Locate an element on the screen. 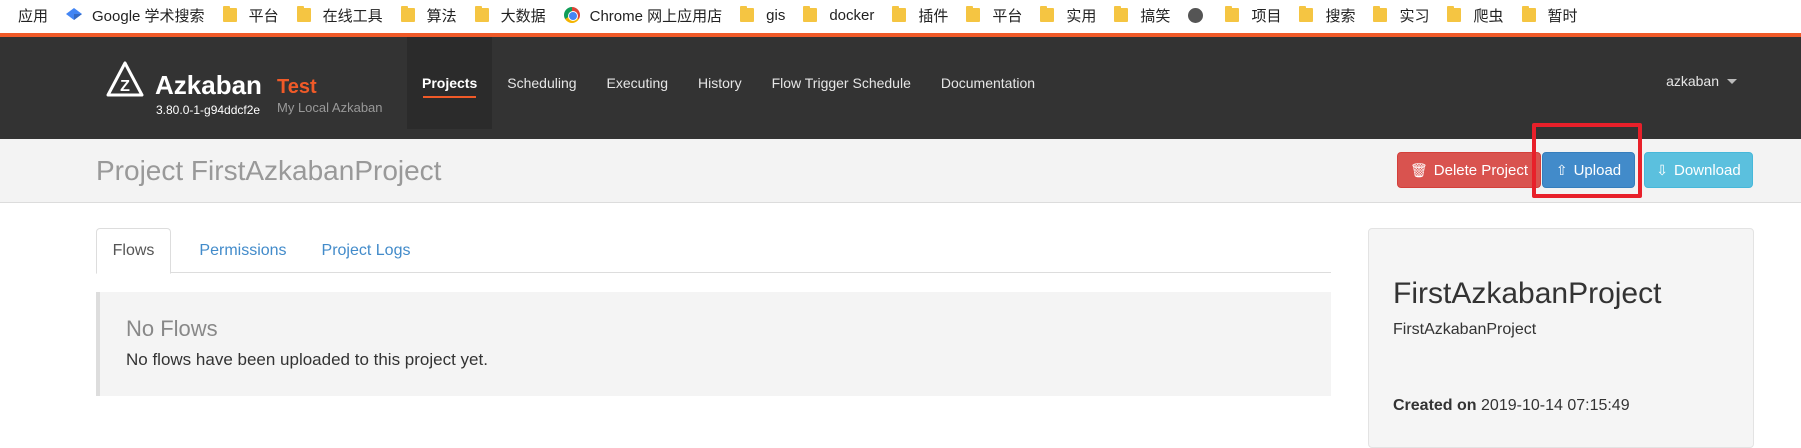 The width and height of the screenshot is (1801, 448). project-tabs: Flows Permissions Project Logs is located at coordinates (713, 251).